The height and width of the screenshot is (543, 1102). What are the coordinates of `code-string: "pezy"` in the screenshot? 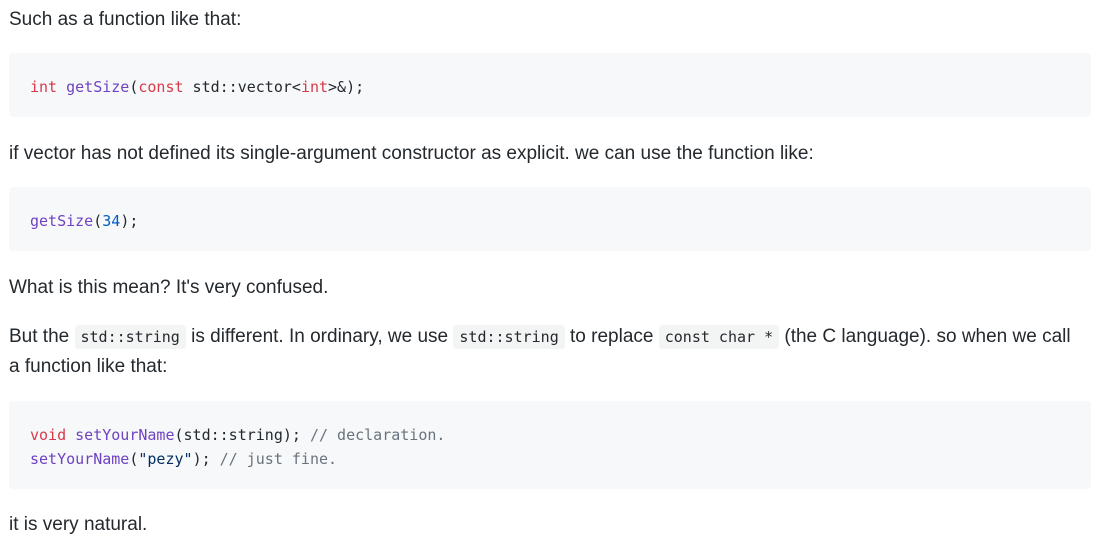 It's located at (165, 459).